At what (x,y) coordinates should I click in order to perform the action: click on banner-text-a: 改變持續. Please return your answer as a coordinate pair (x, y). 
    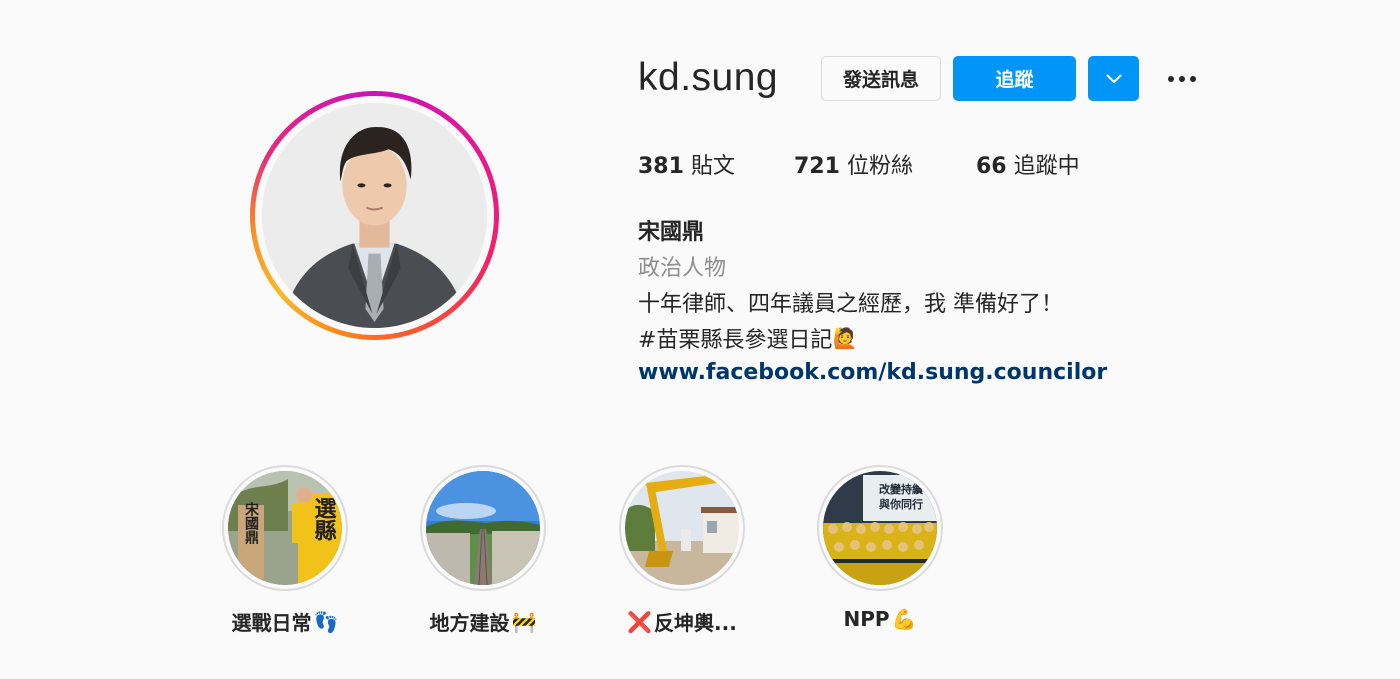
    Looking at the image, I should click on (901, 489).